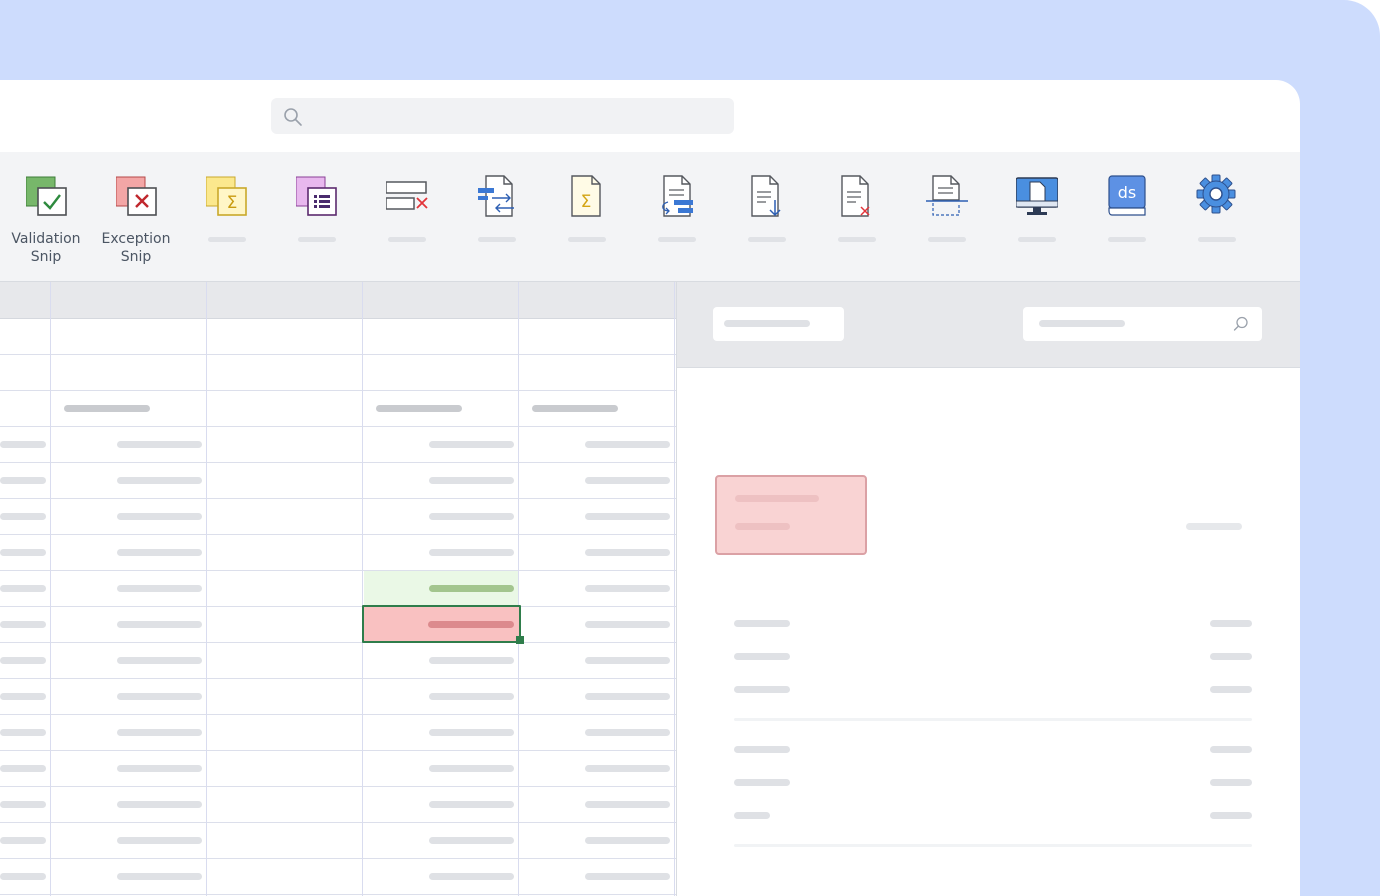 The width and height of the screenshot is (1380, 896). Describe the element at coordinates (947, 195) in the screenshot. I see `document-clip-icon` at that location.